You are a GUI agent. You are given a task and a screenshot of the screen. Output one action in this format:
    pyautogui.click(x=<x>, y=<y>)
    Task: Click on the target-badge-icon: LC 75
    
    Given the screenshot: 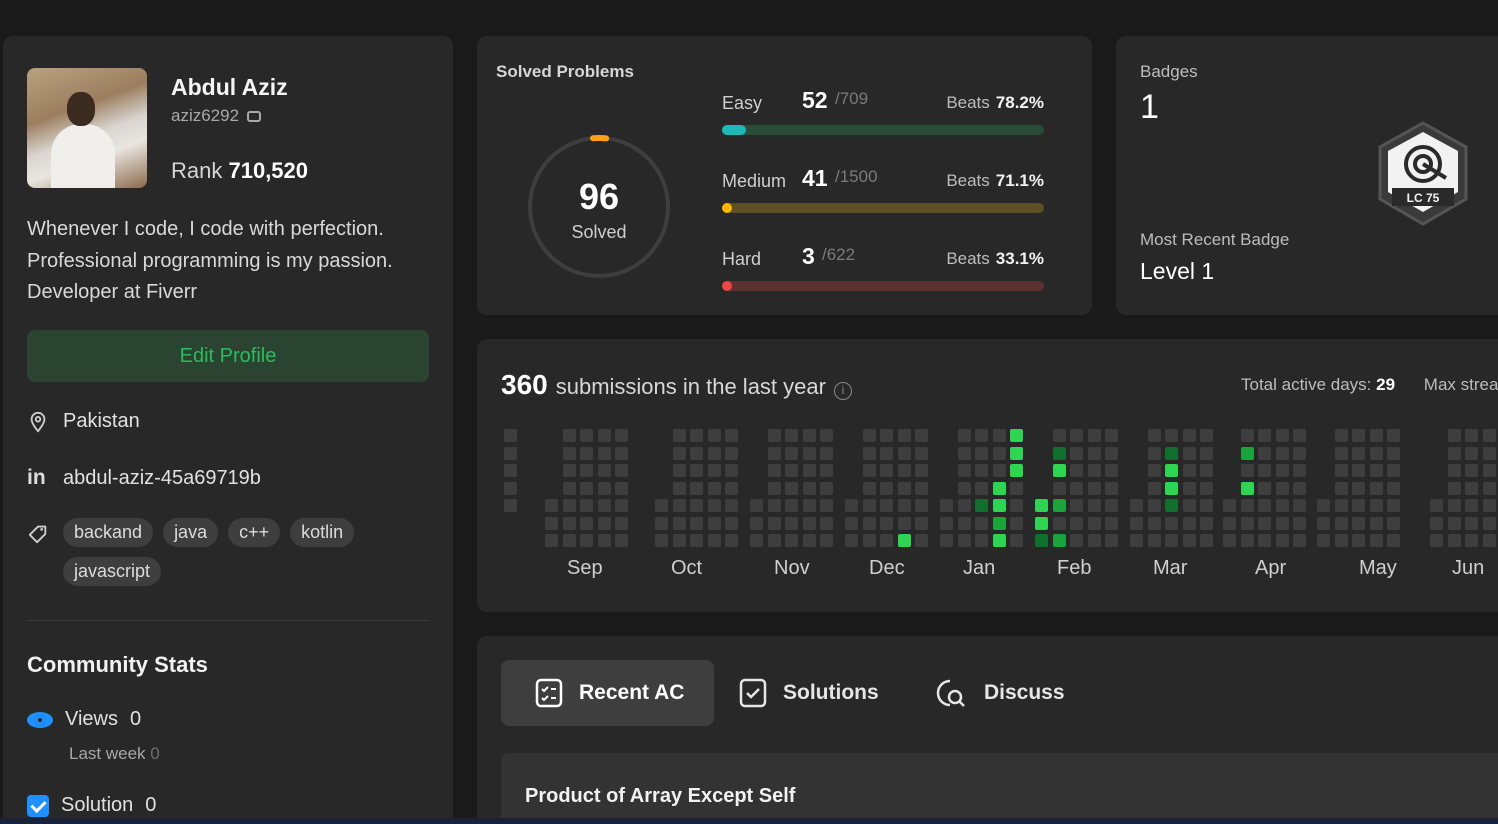 What is the action you would take?
    pyautogui.click(x=1423, y=174)
    